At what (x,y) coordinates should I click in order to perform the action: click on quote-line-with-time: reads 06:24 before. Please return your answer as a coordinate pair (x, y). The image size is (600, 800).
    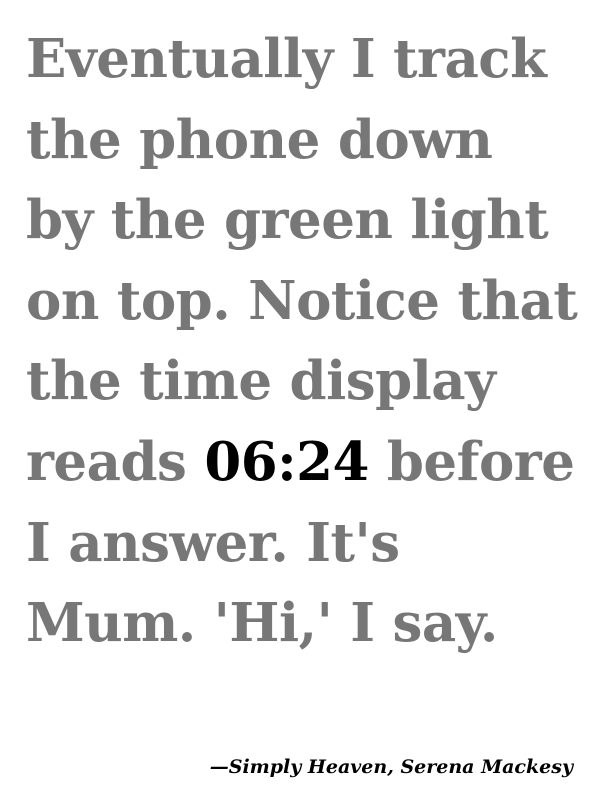
    Looking at the image, I should click on (306, 462).